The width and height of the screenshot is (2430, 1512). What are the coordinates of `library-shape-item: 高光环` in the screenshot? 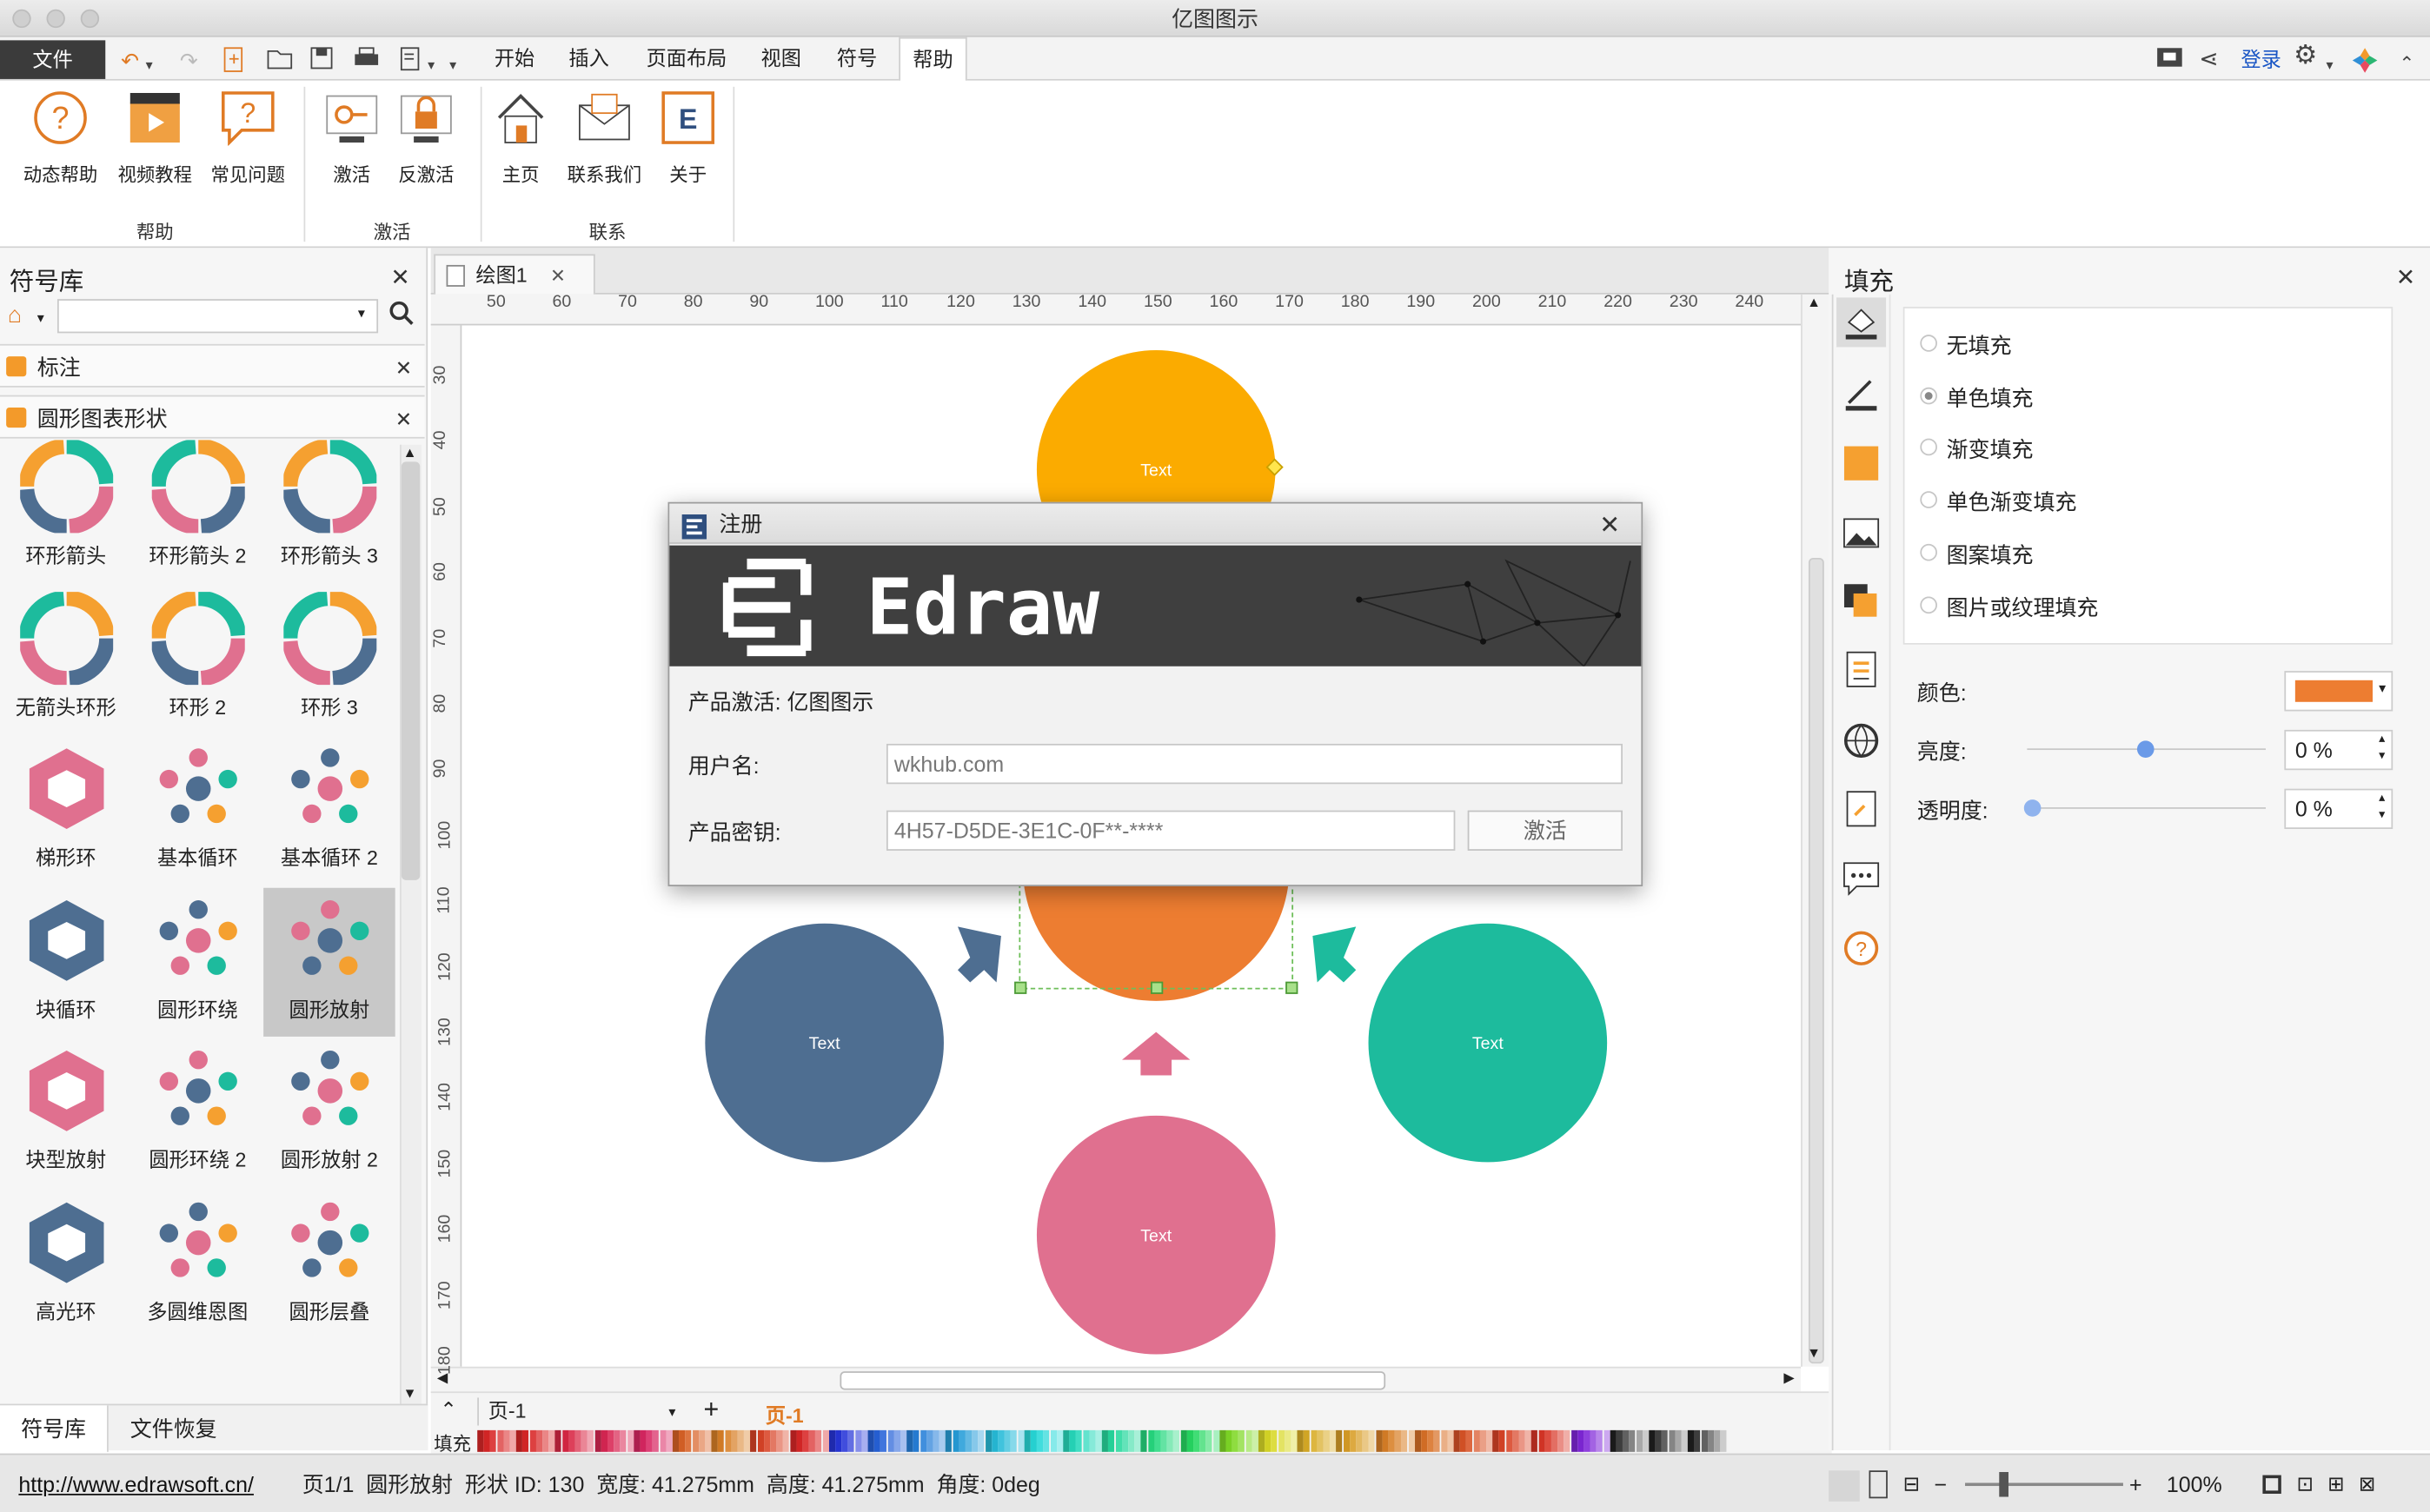 It's located at (66, 1264).